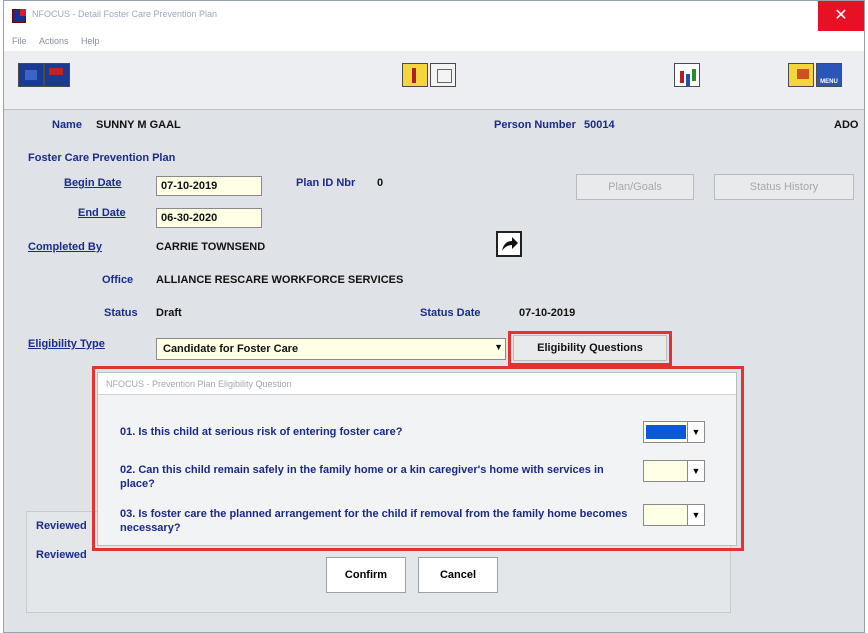  Describe the element at coordinates (547, 313) in the screenshot. I see `status-date-value: 07-10-2019` at that location.